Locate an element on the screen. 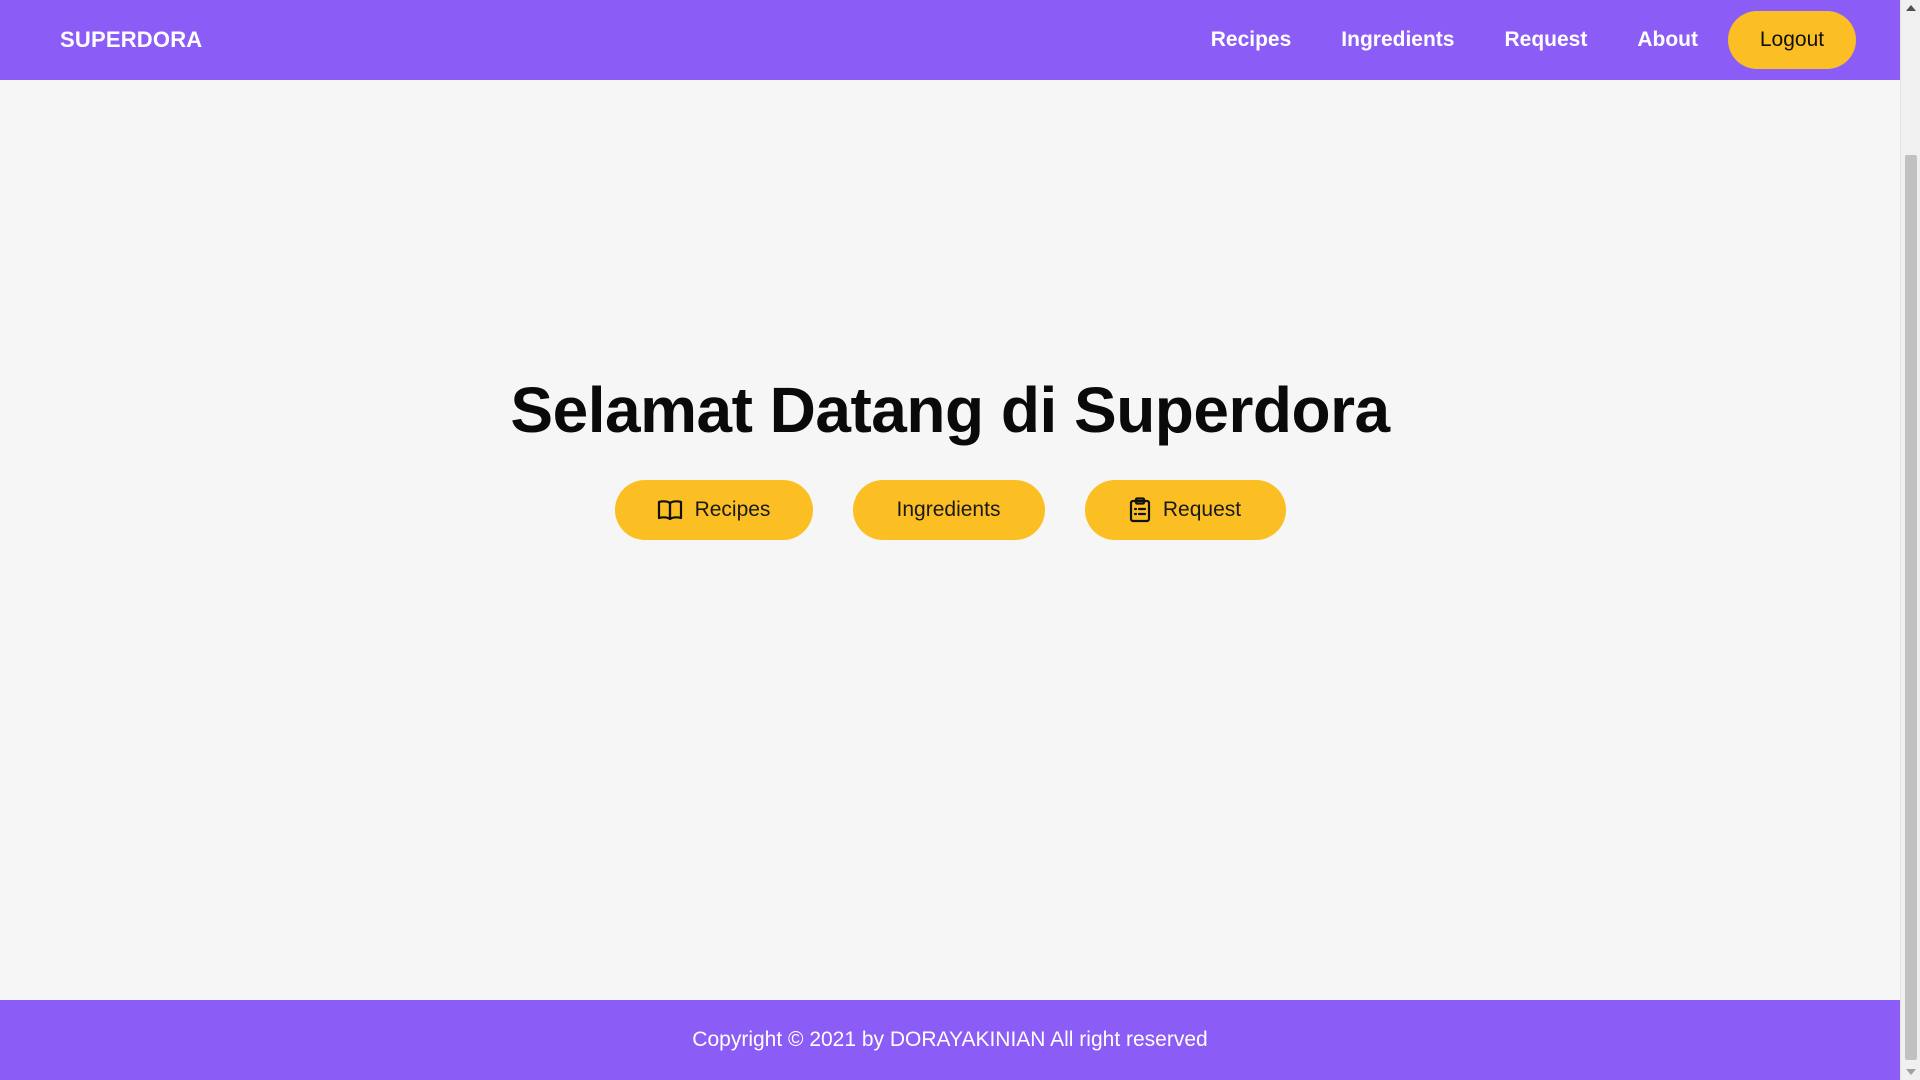 The image size is (1920, 1080). brand-logo: SUPERDORA is located at coordinates (131, 40).